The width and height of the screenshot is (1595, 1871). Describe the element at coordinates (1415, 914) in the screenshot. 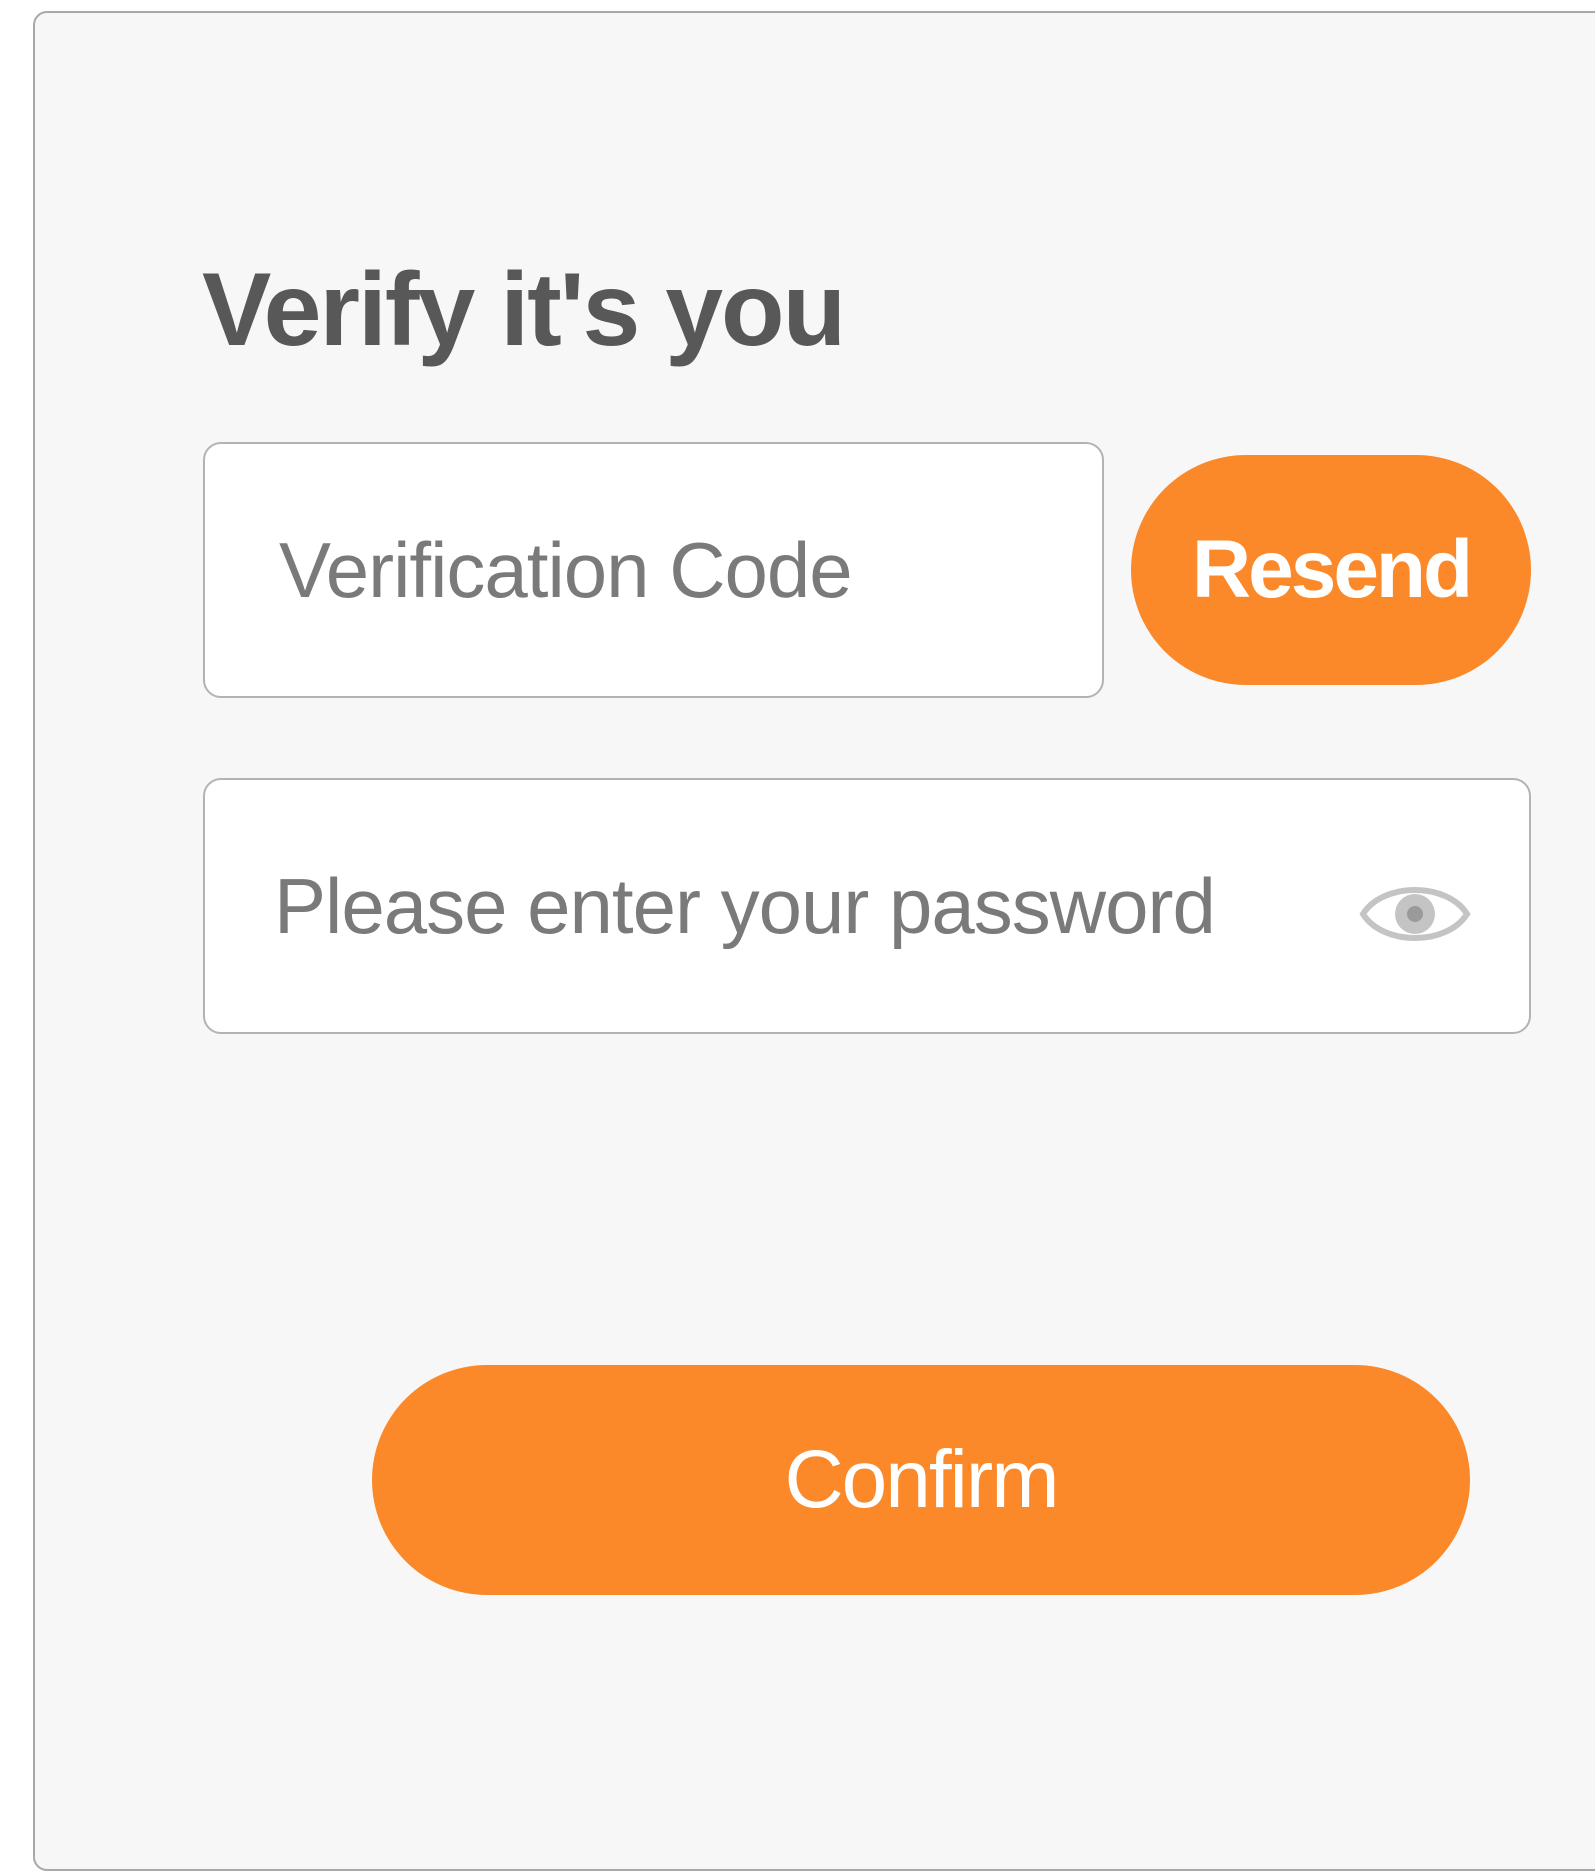

I see `eye-icon` at that location.